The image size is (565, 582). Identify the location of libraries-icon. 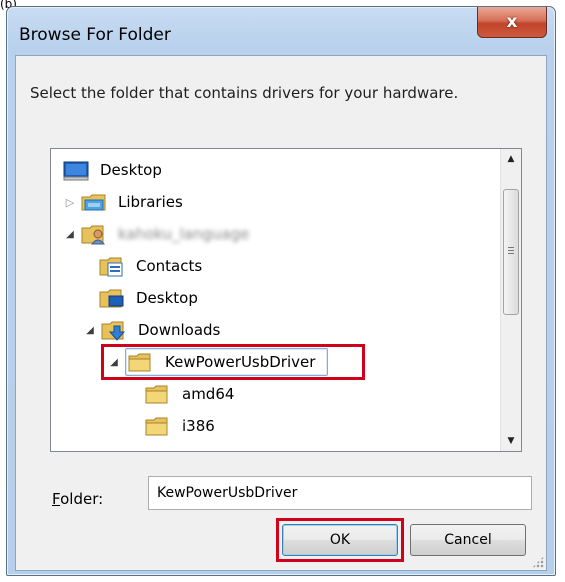
(93, 202).